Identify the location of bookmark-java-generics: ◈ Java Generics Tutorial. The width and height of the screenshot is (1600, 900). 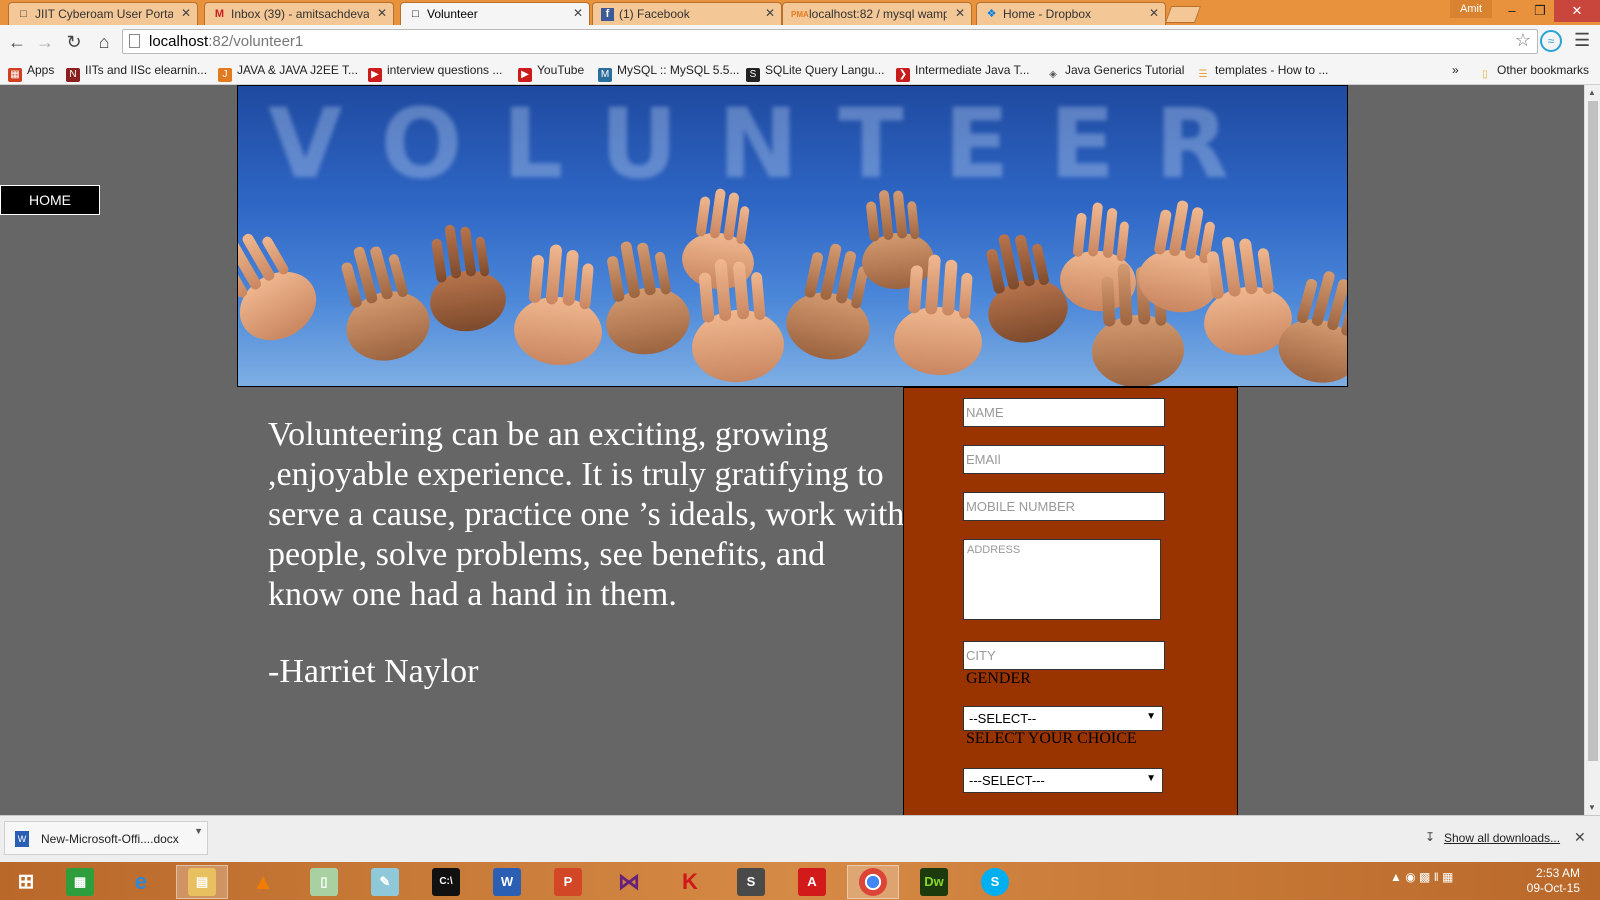
(1115, 72).